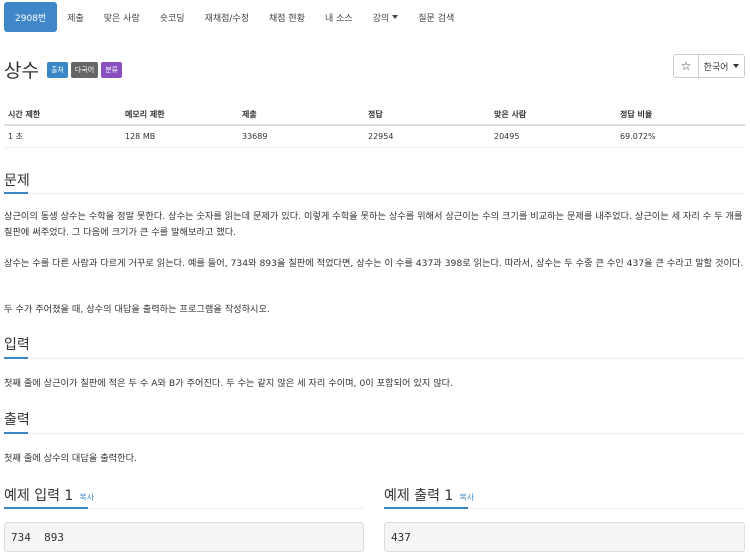 This screenshot has width=750, height=556. What do you see at coordinates (57, 69) in the screenshot?
I see `source-label: 출처` at bounding box center [57, 69].